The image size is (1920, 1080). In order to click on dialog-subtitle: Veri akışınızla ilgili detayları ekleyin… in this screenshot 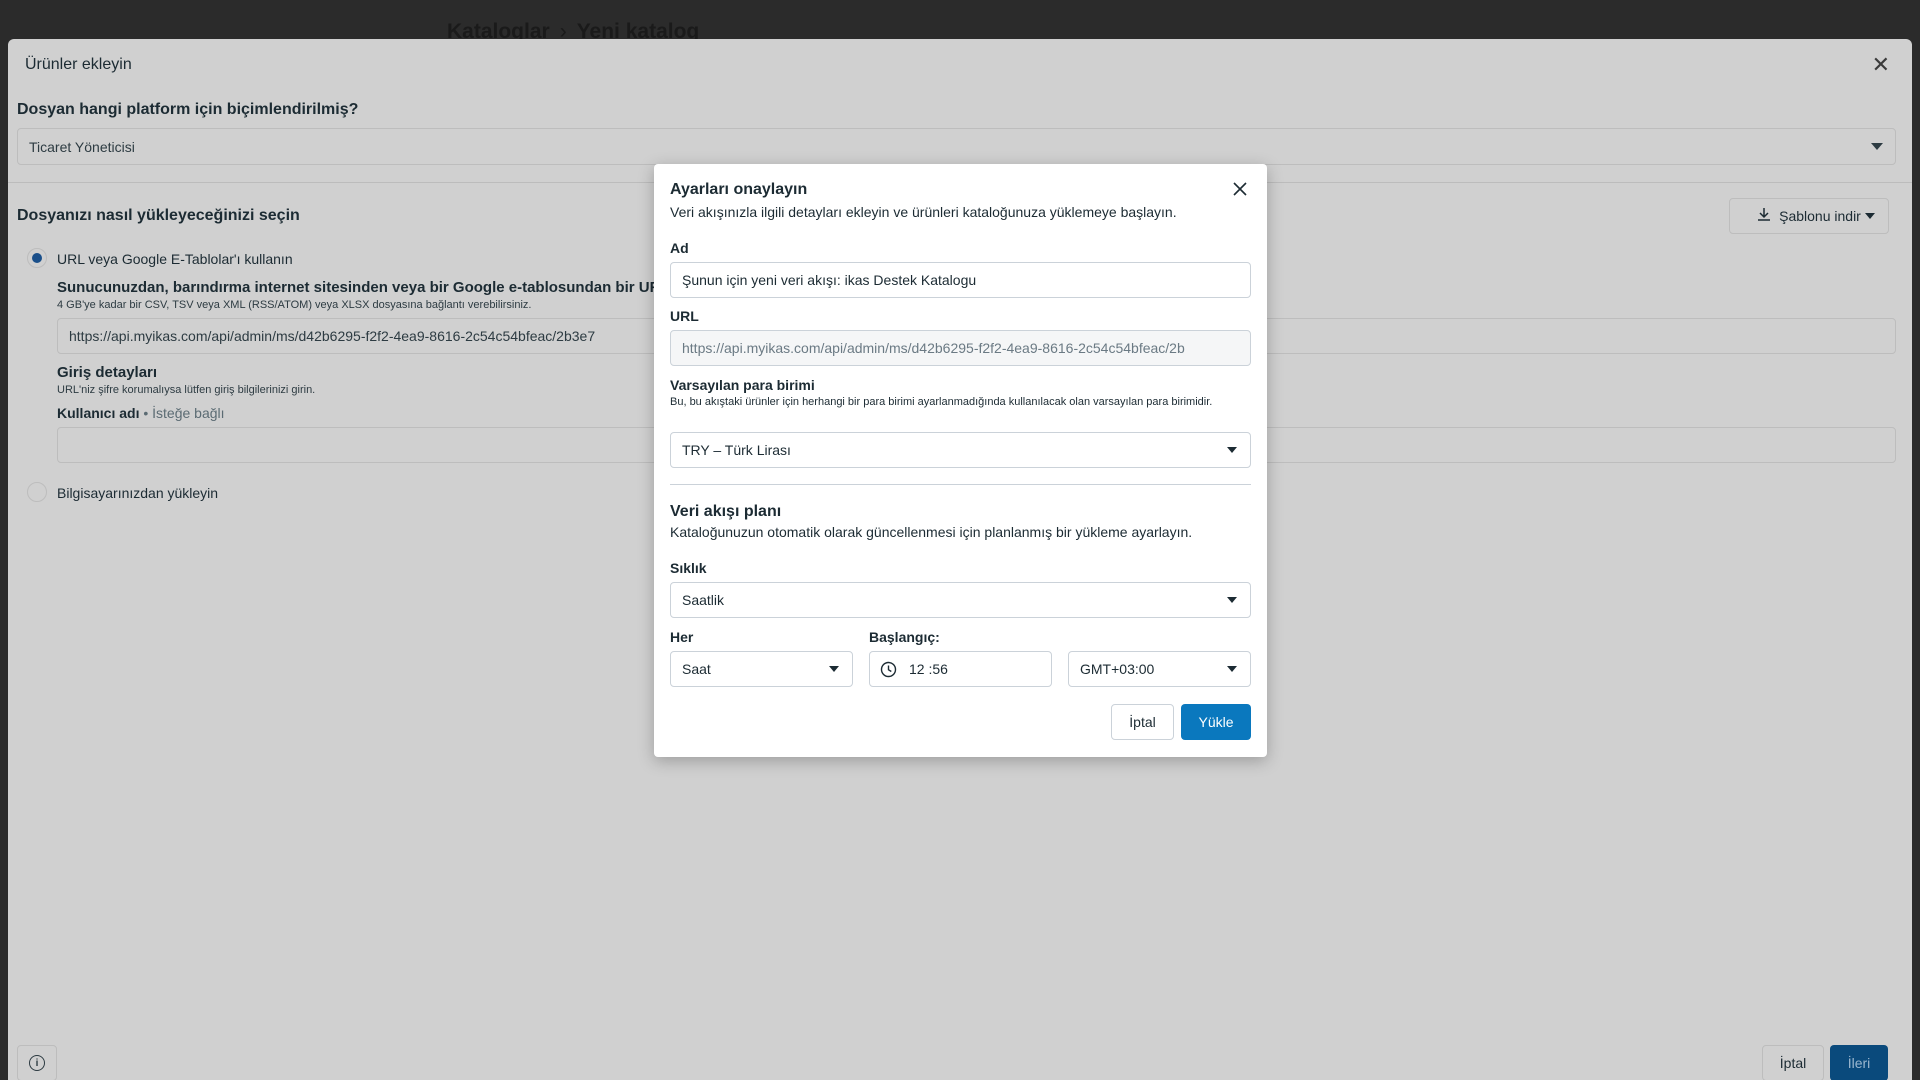, I will do `click(923, 212)`.